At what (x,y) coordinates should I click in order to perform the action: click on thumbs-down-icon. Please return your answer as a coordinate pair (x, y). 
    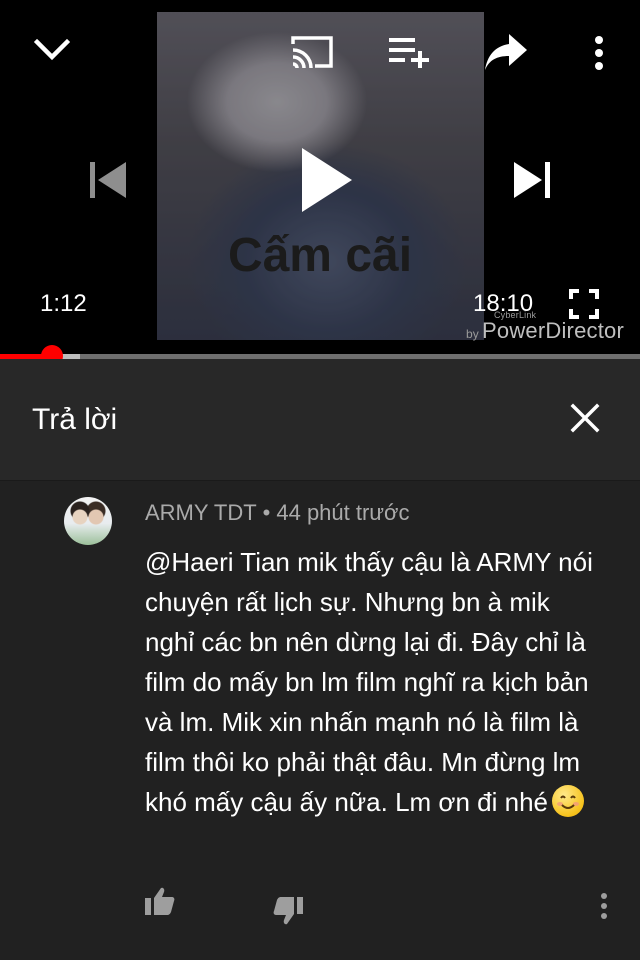
    Looking at the image, I should click on (288, 913).